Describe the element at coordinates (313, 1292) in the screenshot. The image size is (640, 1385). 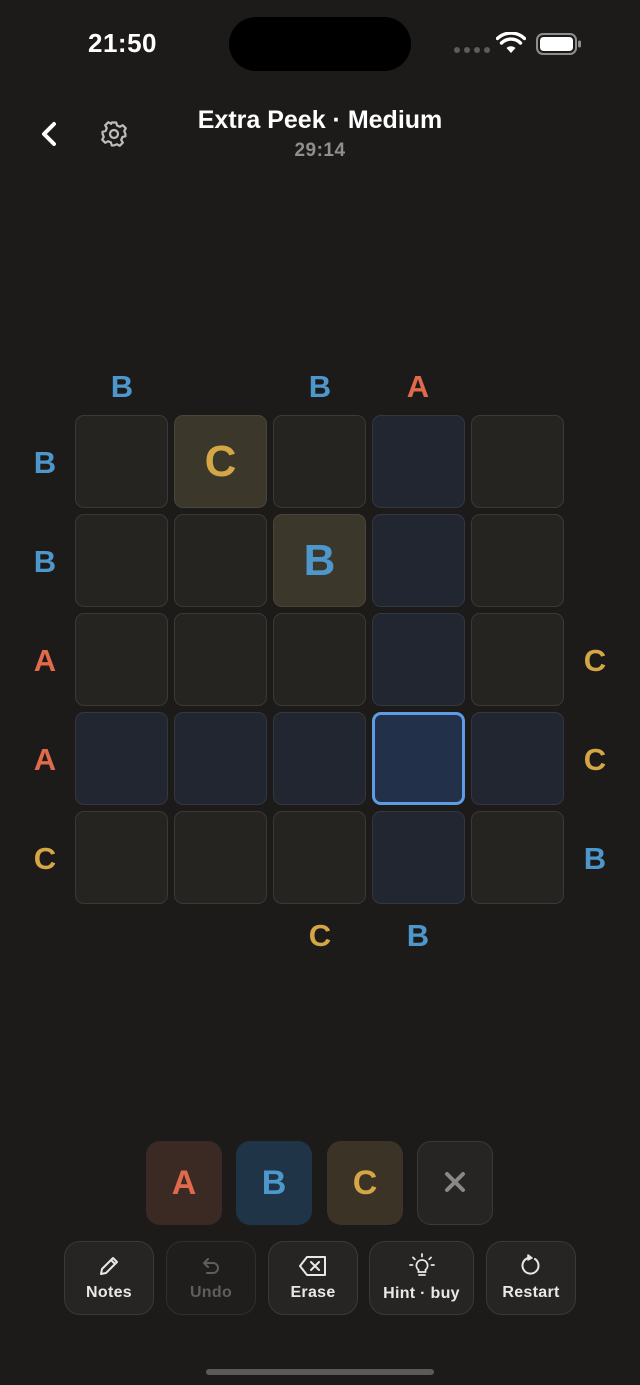
I see `erase-label: Erase` at that location.